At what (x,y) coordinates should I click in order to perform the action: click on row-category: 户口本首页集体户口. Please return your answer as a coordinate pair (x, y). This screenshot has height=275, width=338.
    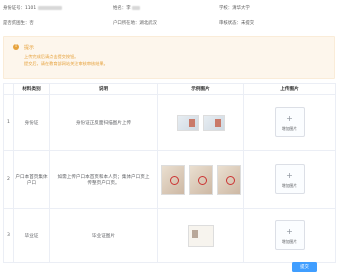
    Looking at the image, I should click on (31, 179).